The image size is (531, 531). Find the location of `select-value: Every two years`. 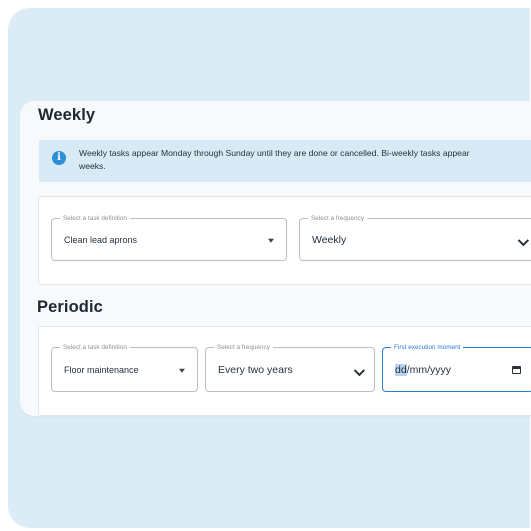

select-value: Every two years is located at coordinates (255, 369).